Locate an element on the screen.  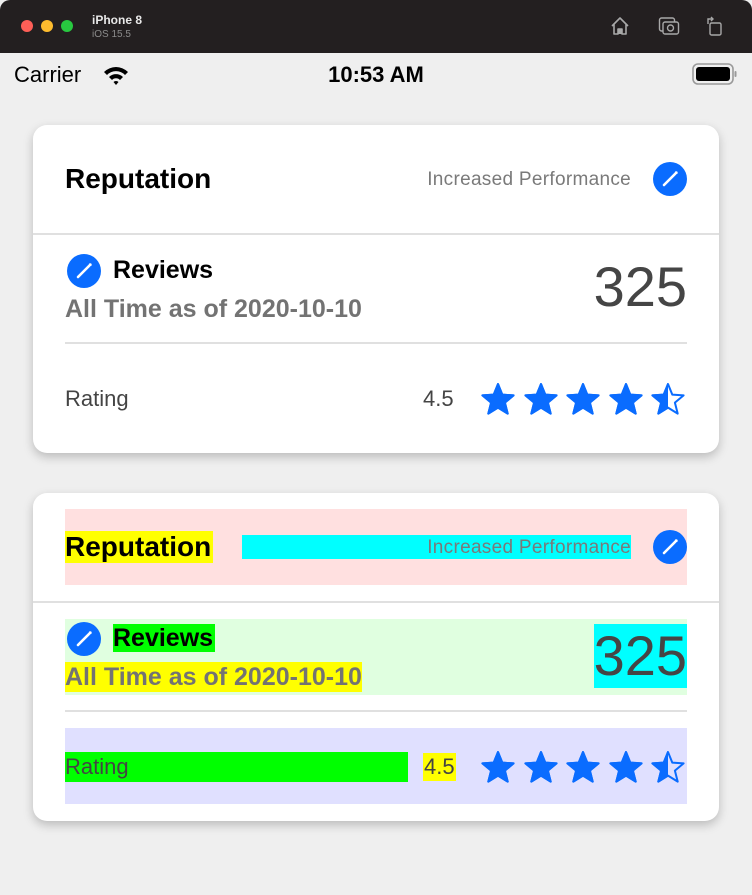
home-icon is located at coordinates (620, 26).